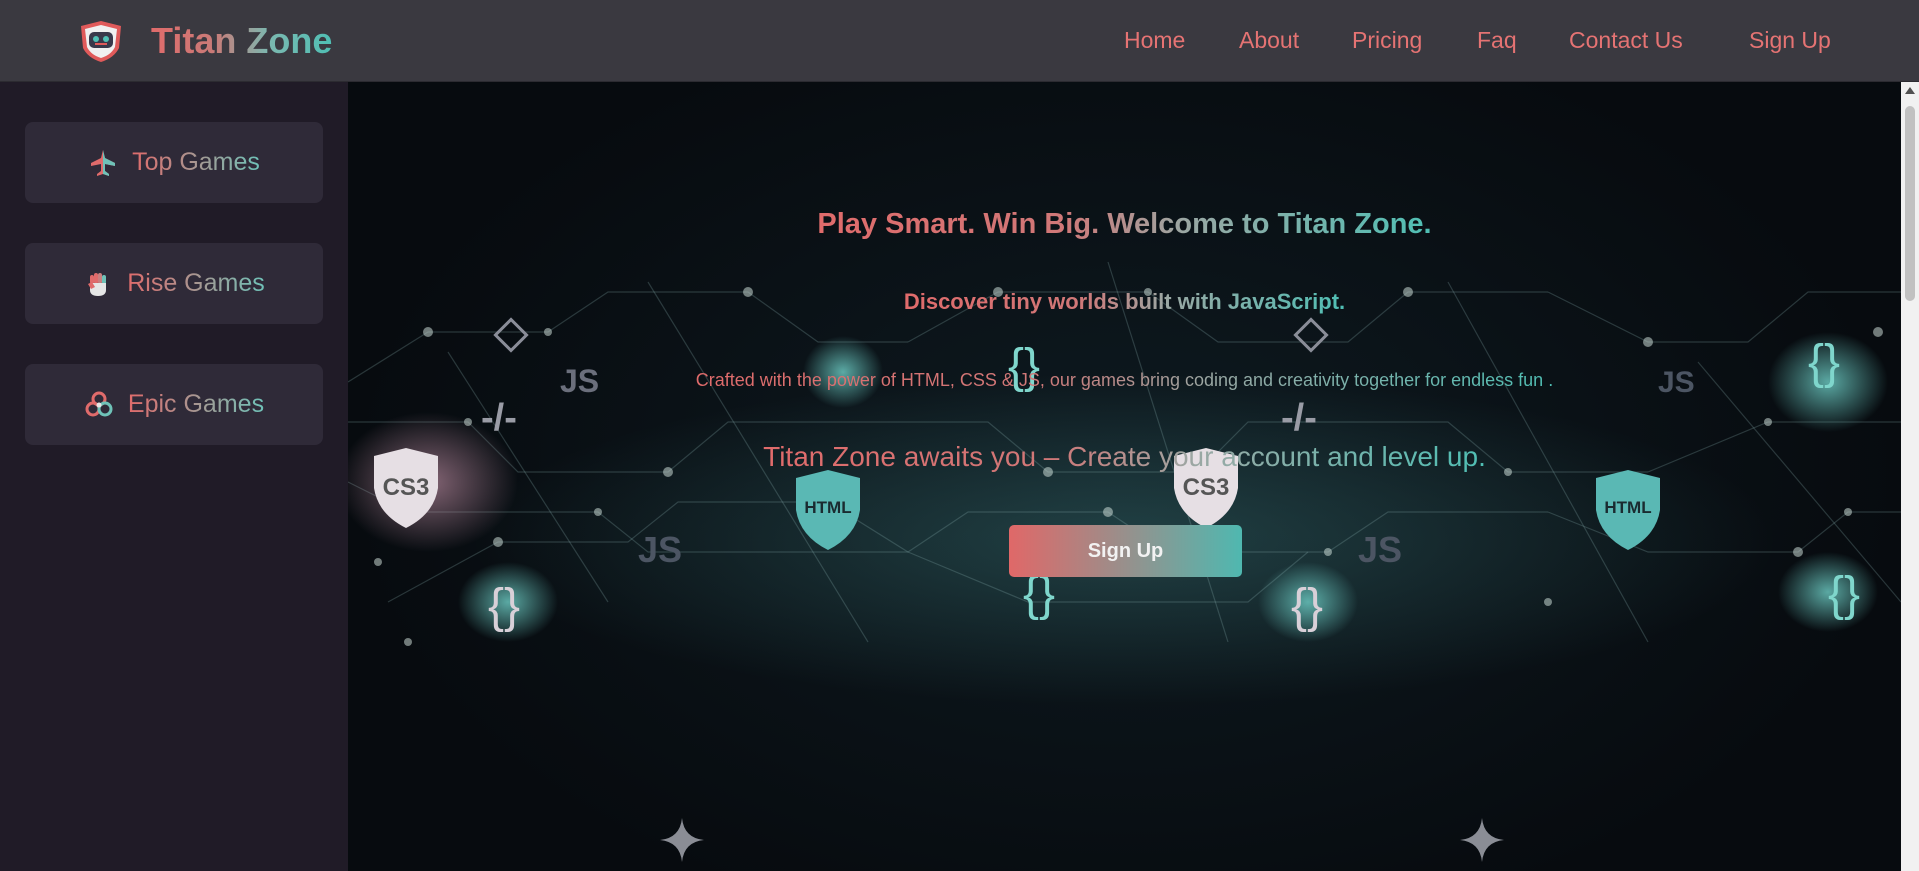 The width and height of the screenshot is (1919, 871). What do you see at coordinates (406, 487) in the screenshot?
I see `css-shield-label: CS3` at bounding box center [406, 487].